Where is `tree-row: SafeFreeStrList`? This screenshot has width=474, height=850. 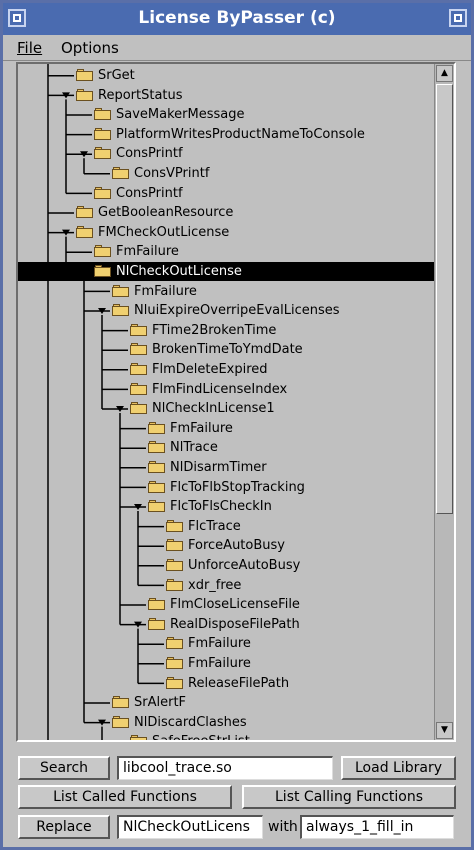 tree-row: SafeFreeStrList is located at coordinates (226, 736).